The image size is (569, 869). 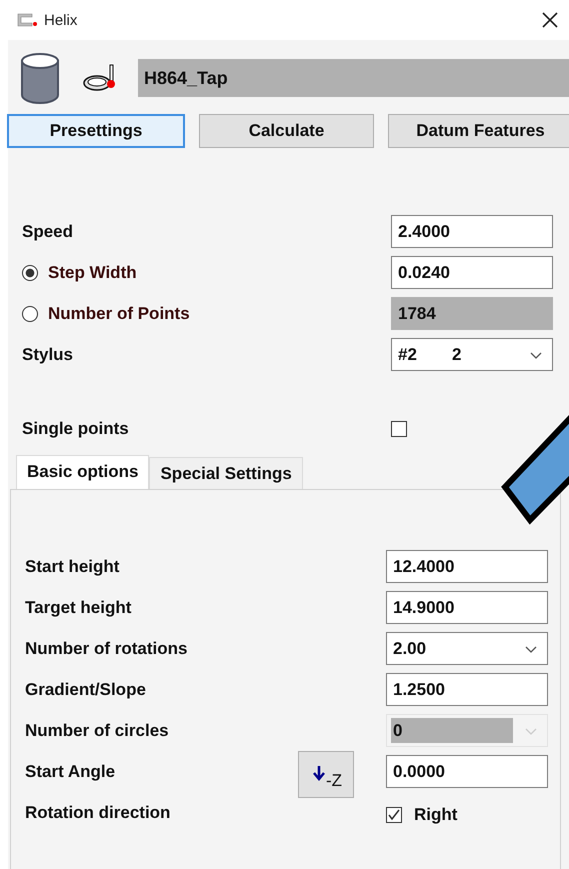 I want to click on tab: Basic options, so click(x=83, y=472).